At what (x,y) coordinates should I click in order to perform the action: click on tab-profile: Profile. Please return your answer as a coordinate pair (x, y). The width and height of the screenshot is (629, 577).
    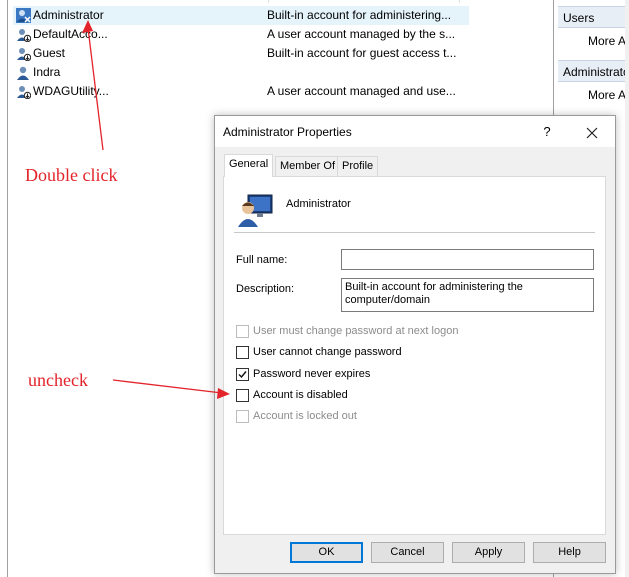
    Looking at the image, I should click on (358, 166).